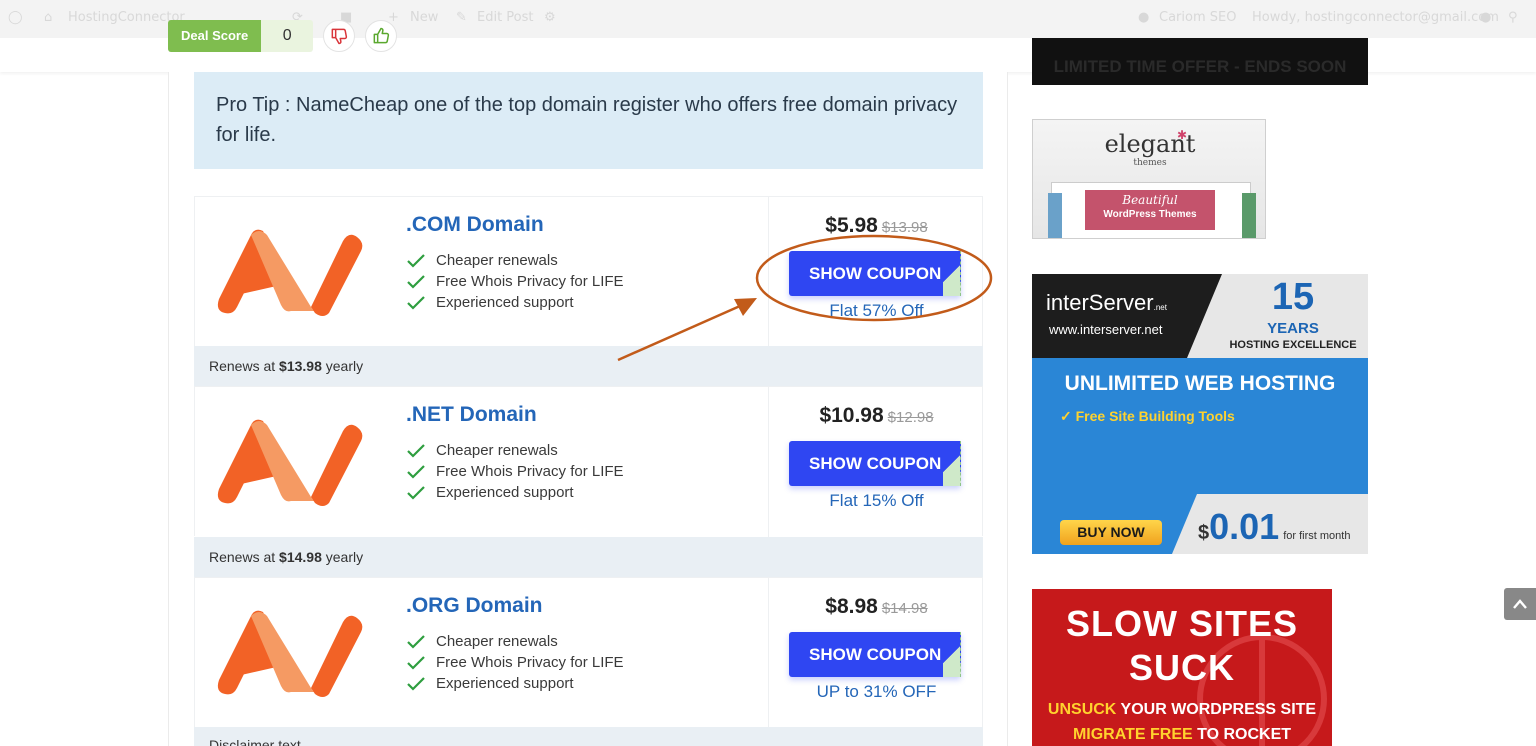  Describe the element at coordinates (1218, 709) in the screenshot. I see `slow-line3-rest: YOUR WORDPRESS SITE` at that location.